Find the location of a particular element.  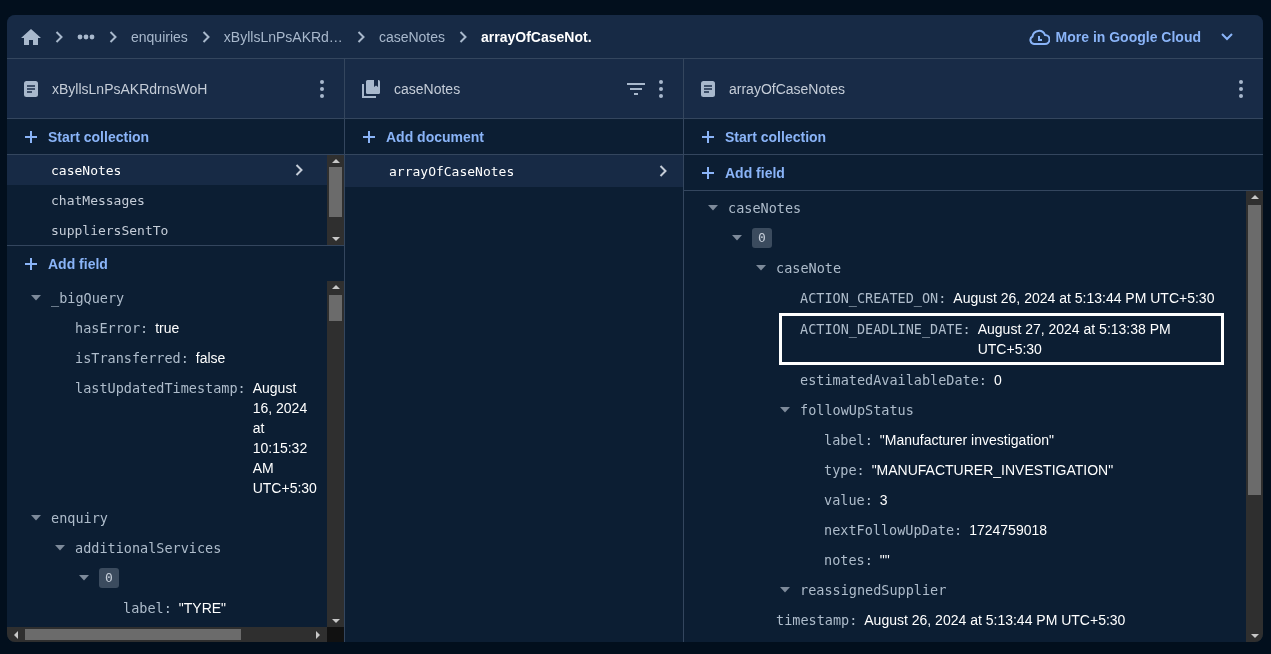

field-name: hasError: is located at coordinates (112, 328).